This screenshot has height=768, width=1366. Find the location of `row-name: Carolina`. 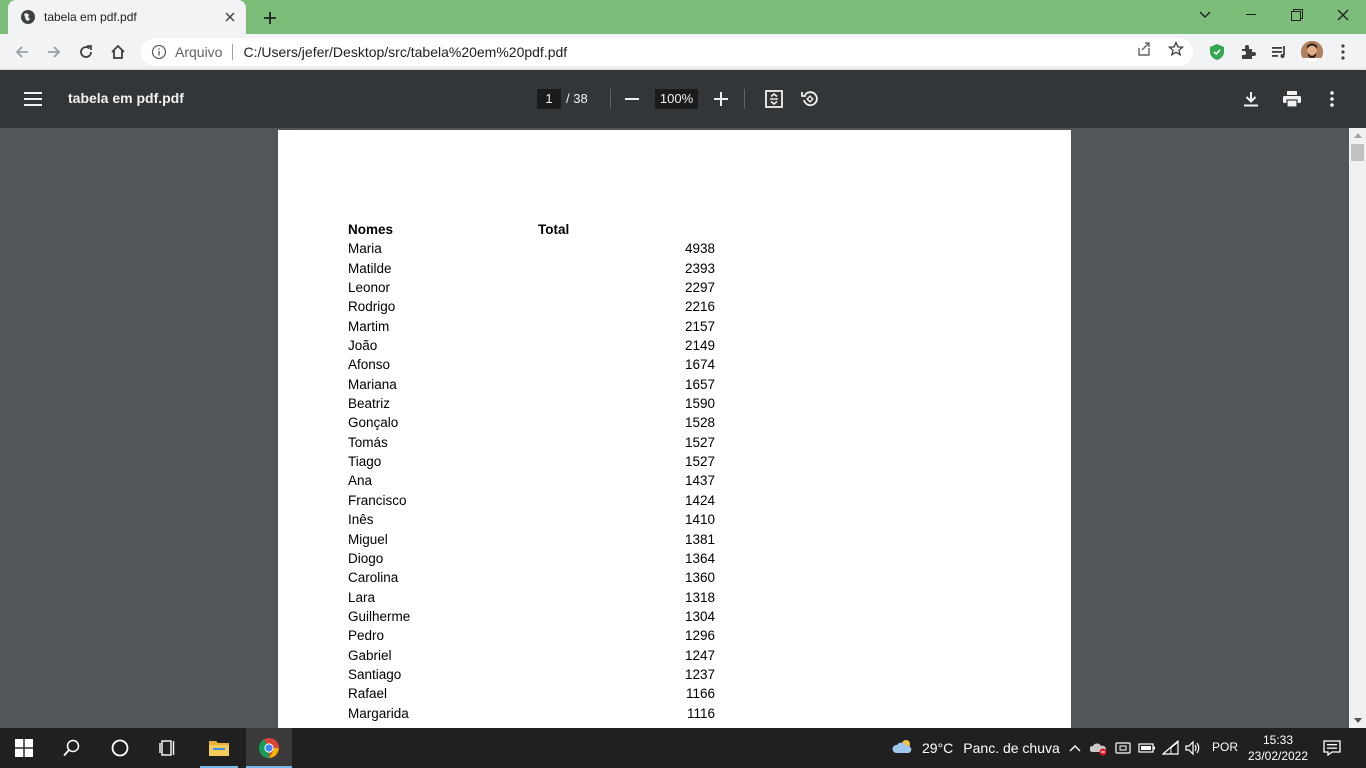

row-name: Carolina is located at coordinates (373, 578).